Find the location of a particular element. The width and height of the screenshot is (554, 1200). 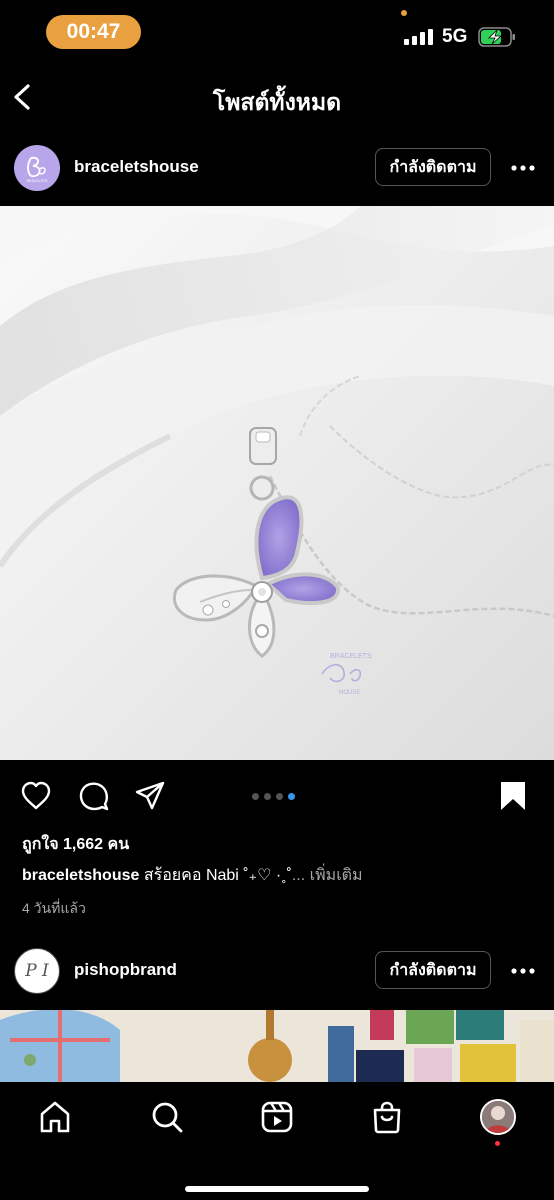

comment-icon is located at coordinates (94, 796).